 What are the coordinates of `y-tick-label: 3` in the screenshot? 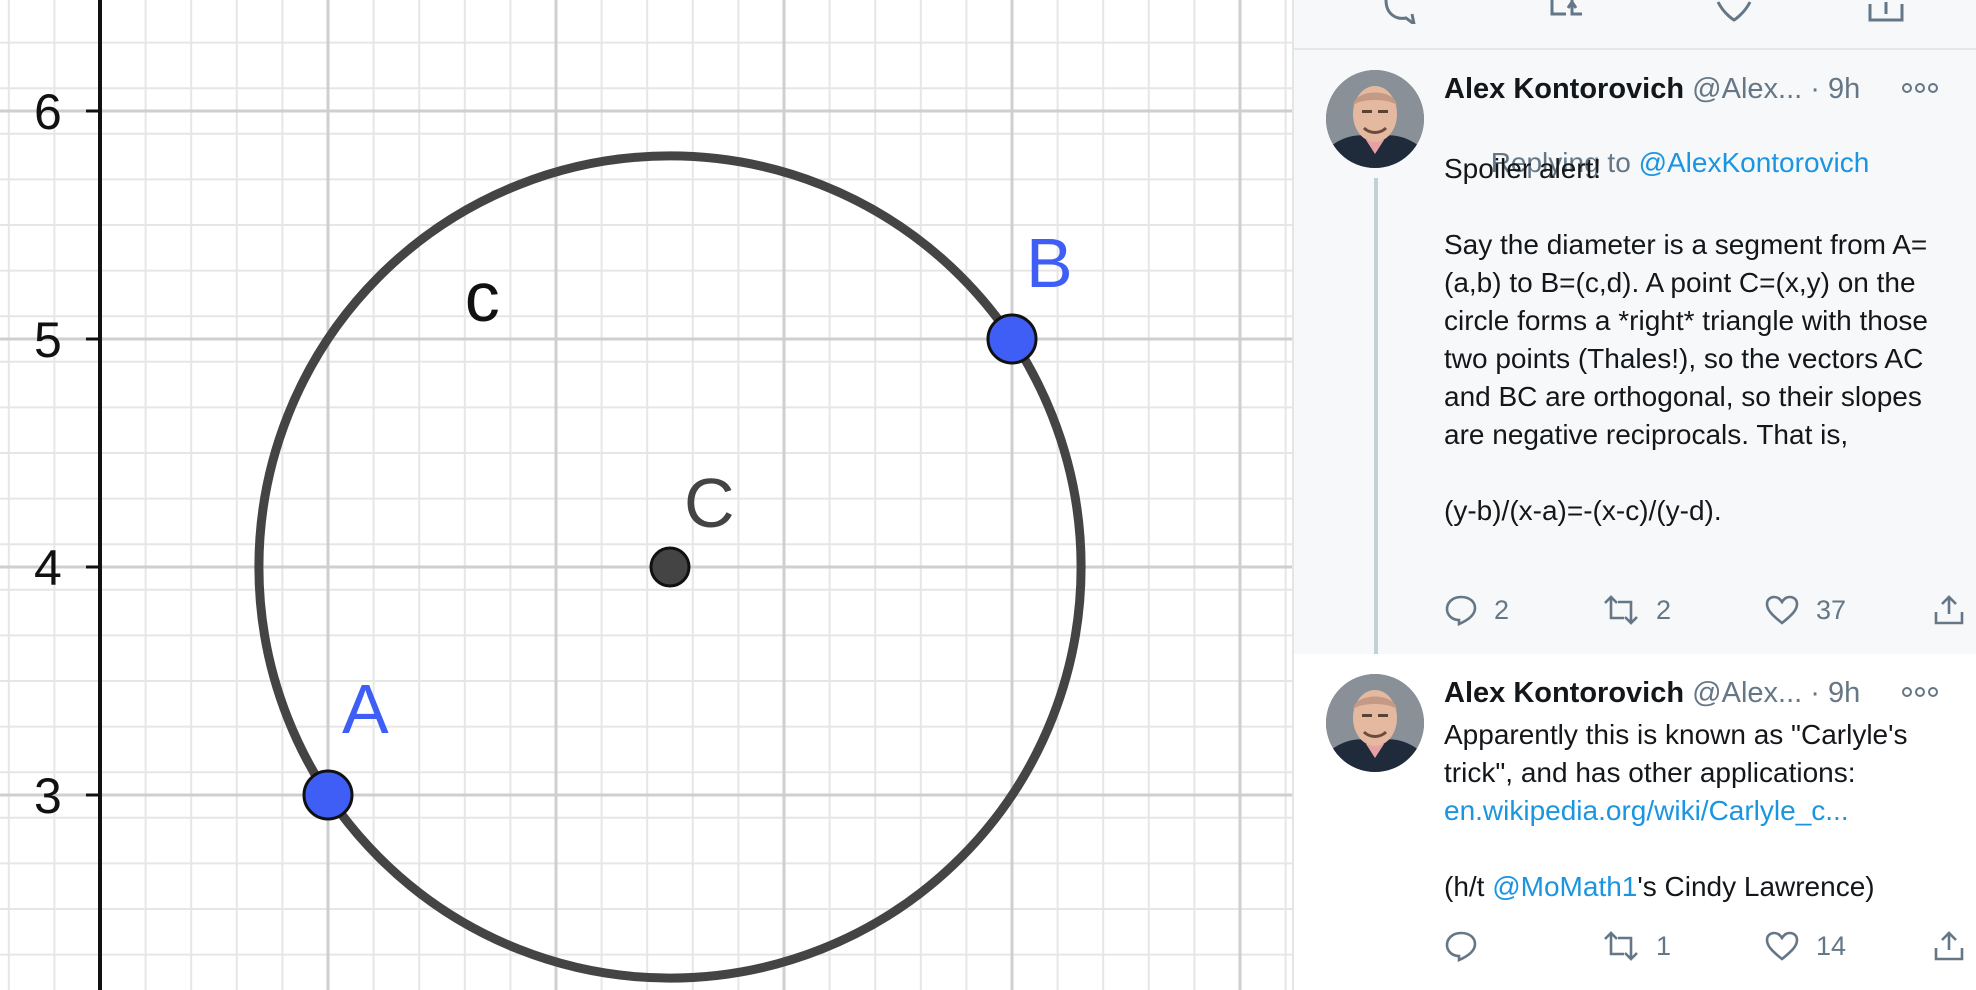 It's located at (48, 796).